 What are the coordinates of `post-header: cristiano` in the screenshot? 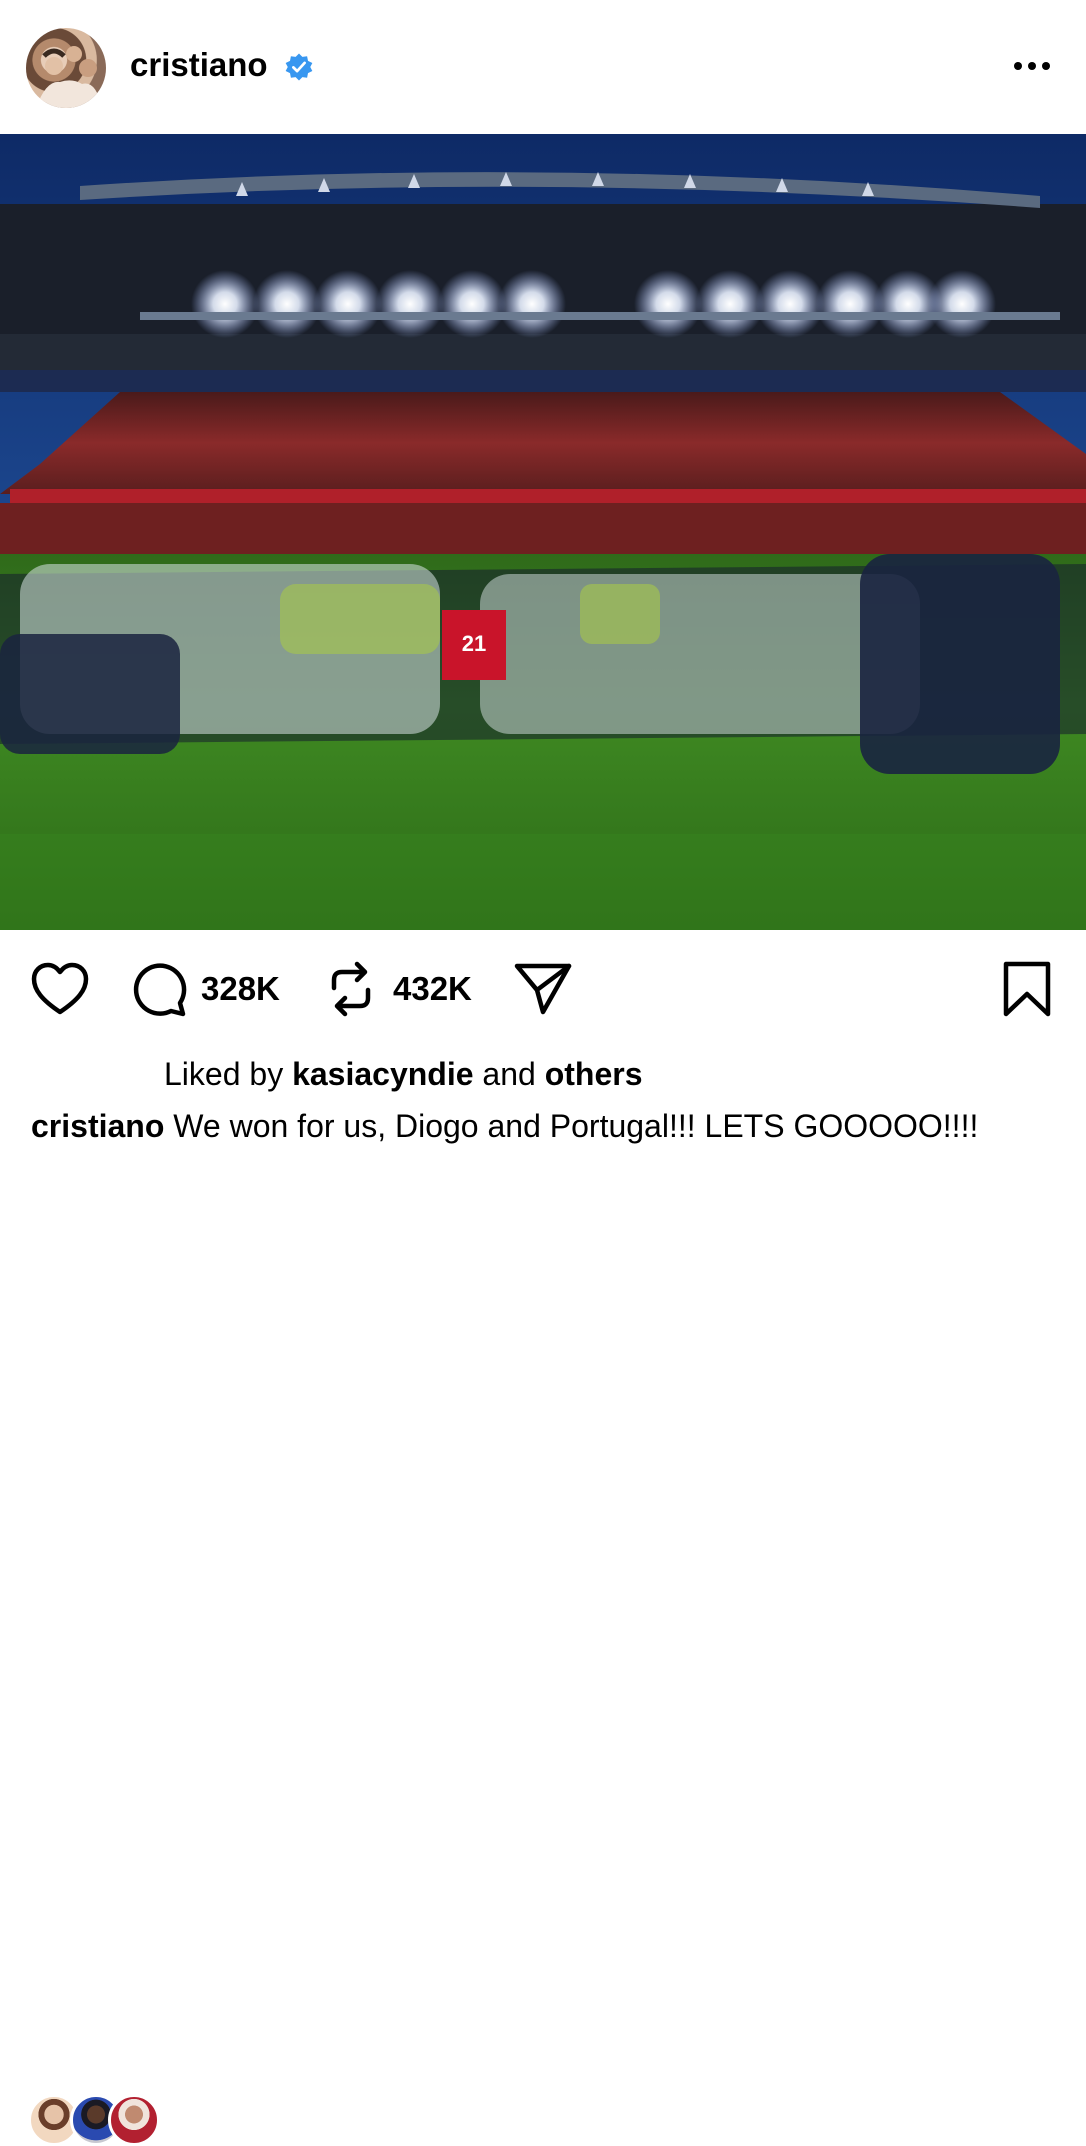 It's located at (543, 67).